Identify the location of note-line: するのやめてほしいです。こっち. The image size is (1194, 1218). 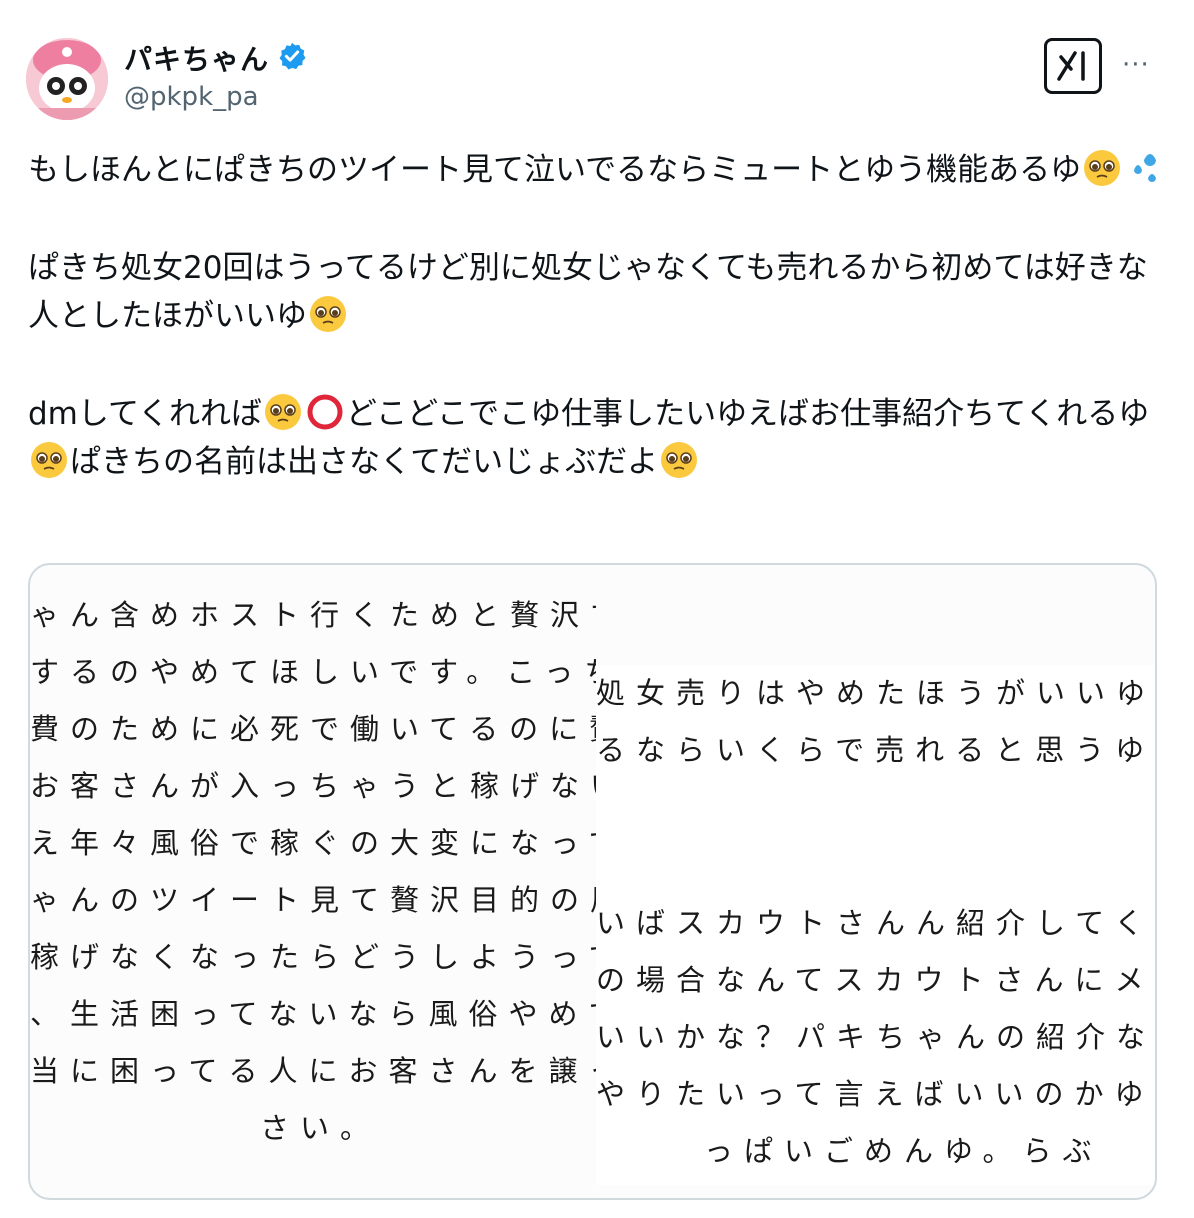
(313, 672).